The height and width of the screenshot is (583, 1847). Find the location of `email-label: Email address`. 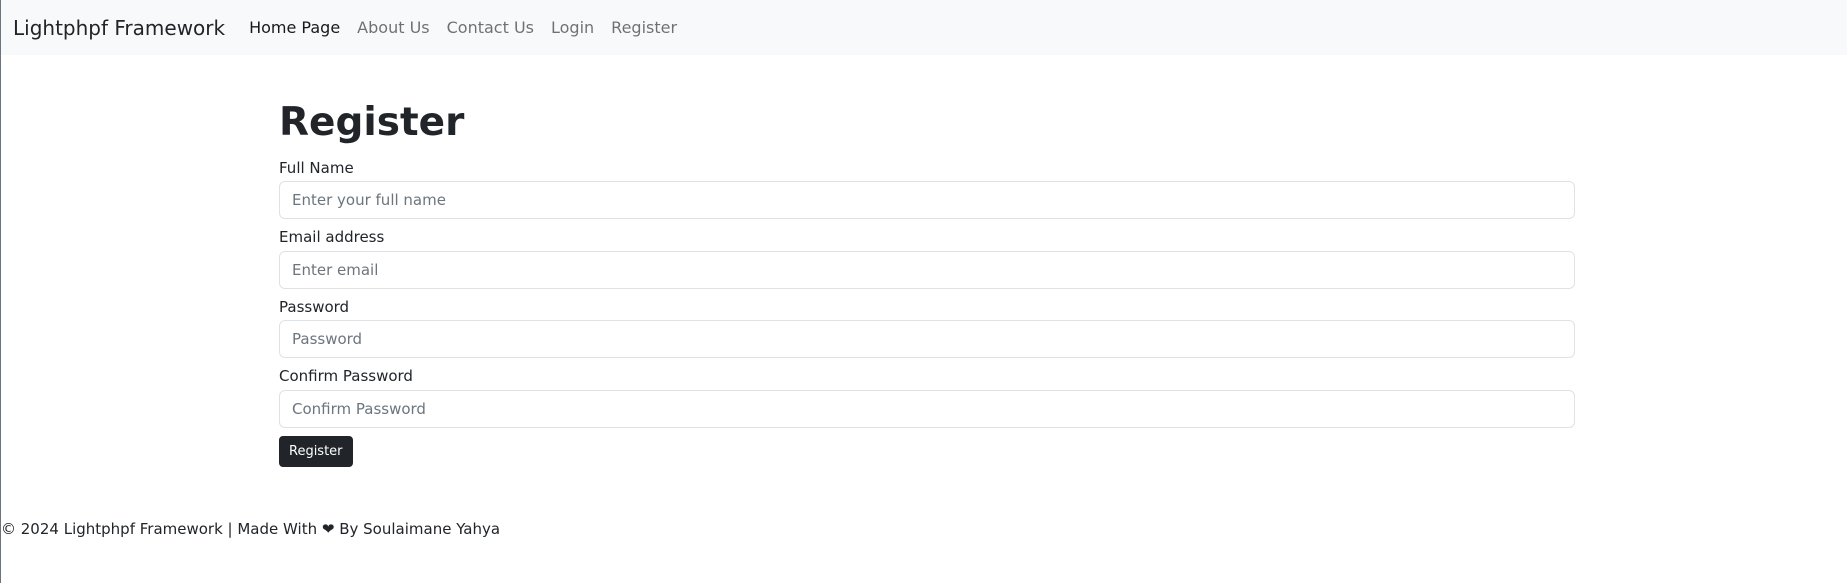

email-label: Email address is located at coordinates (332, 237).